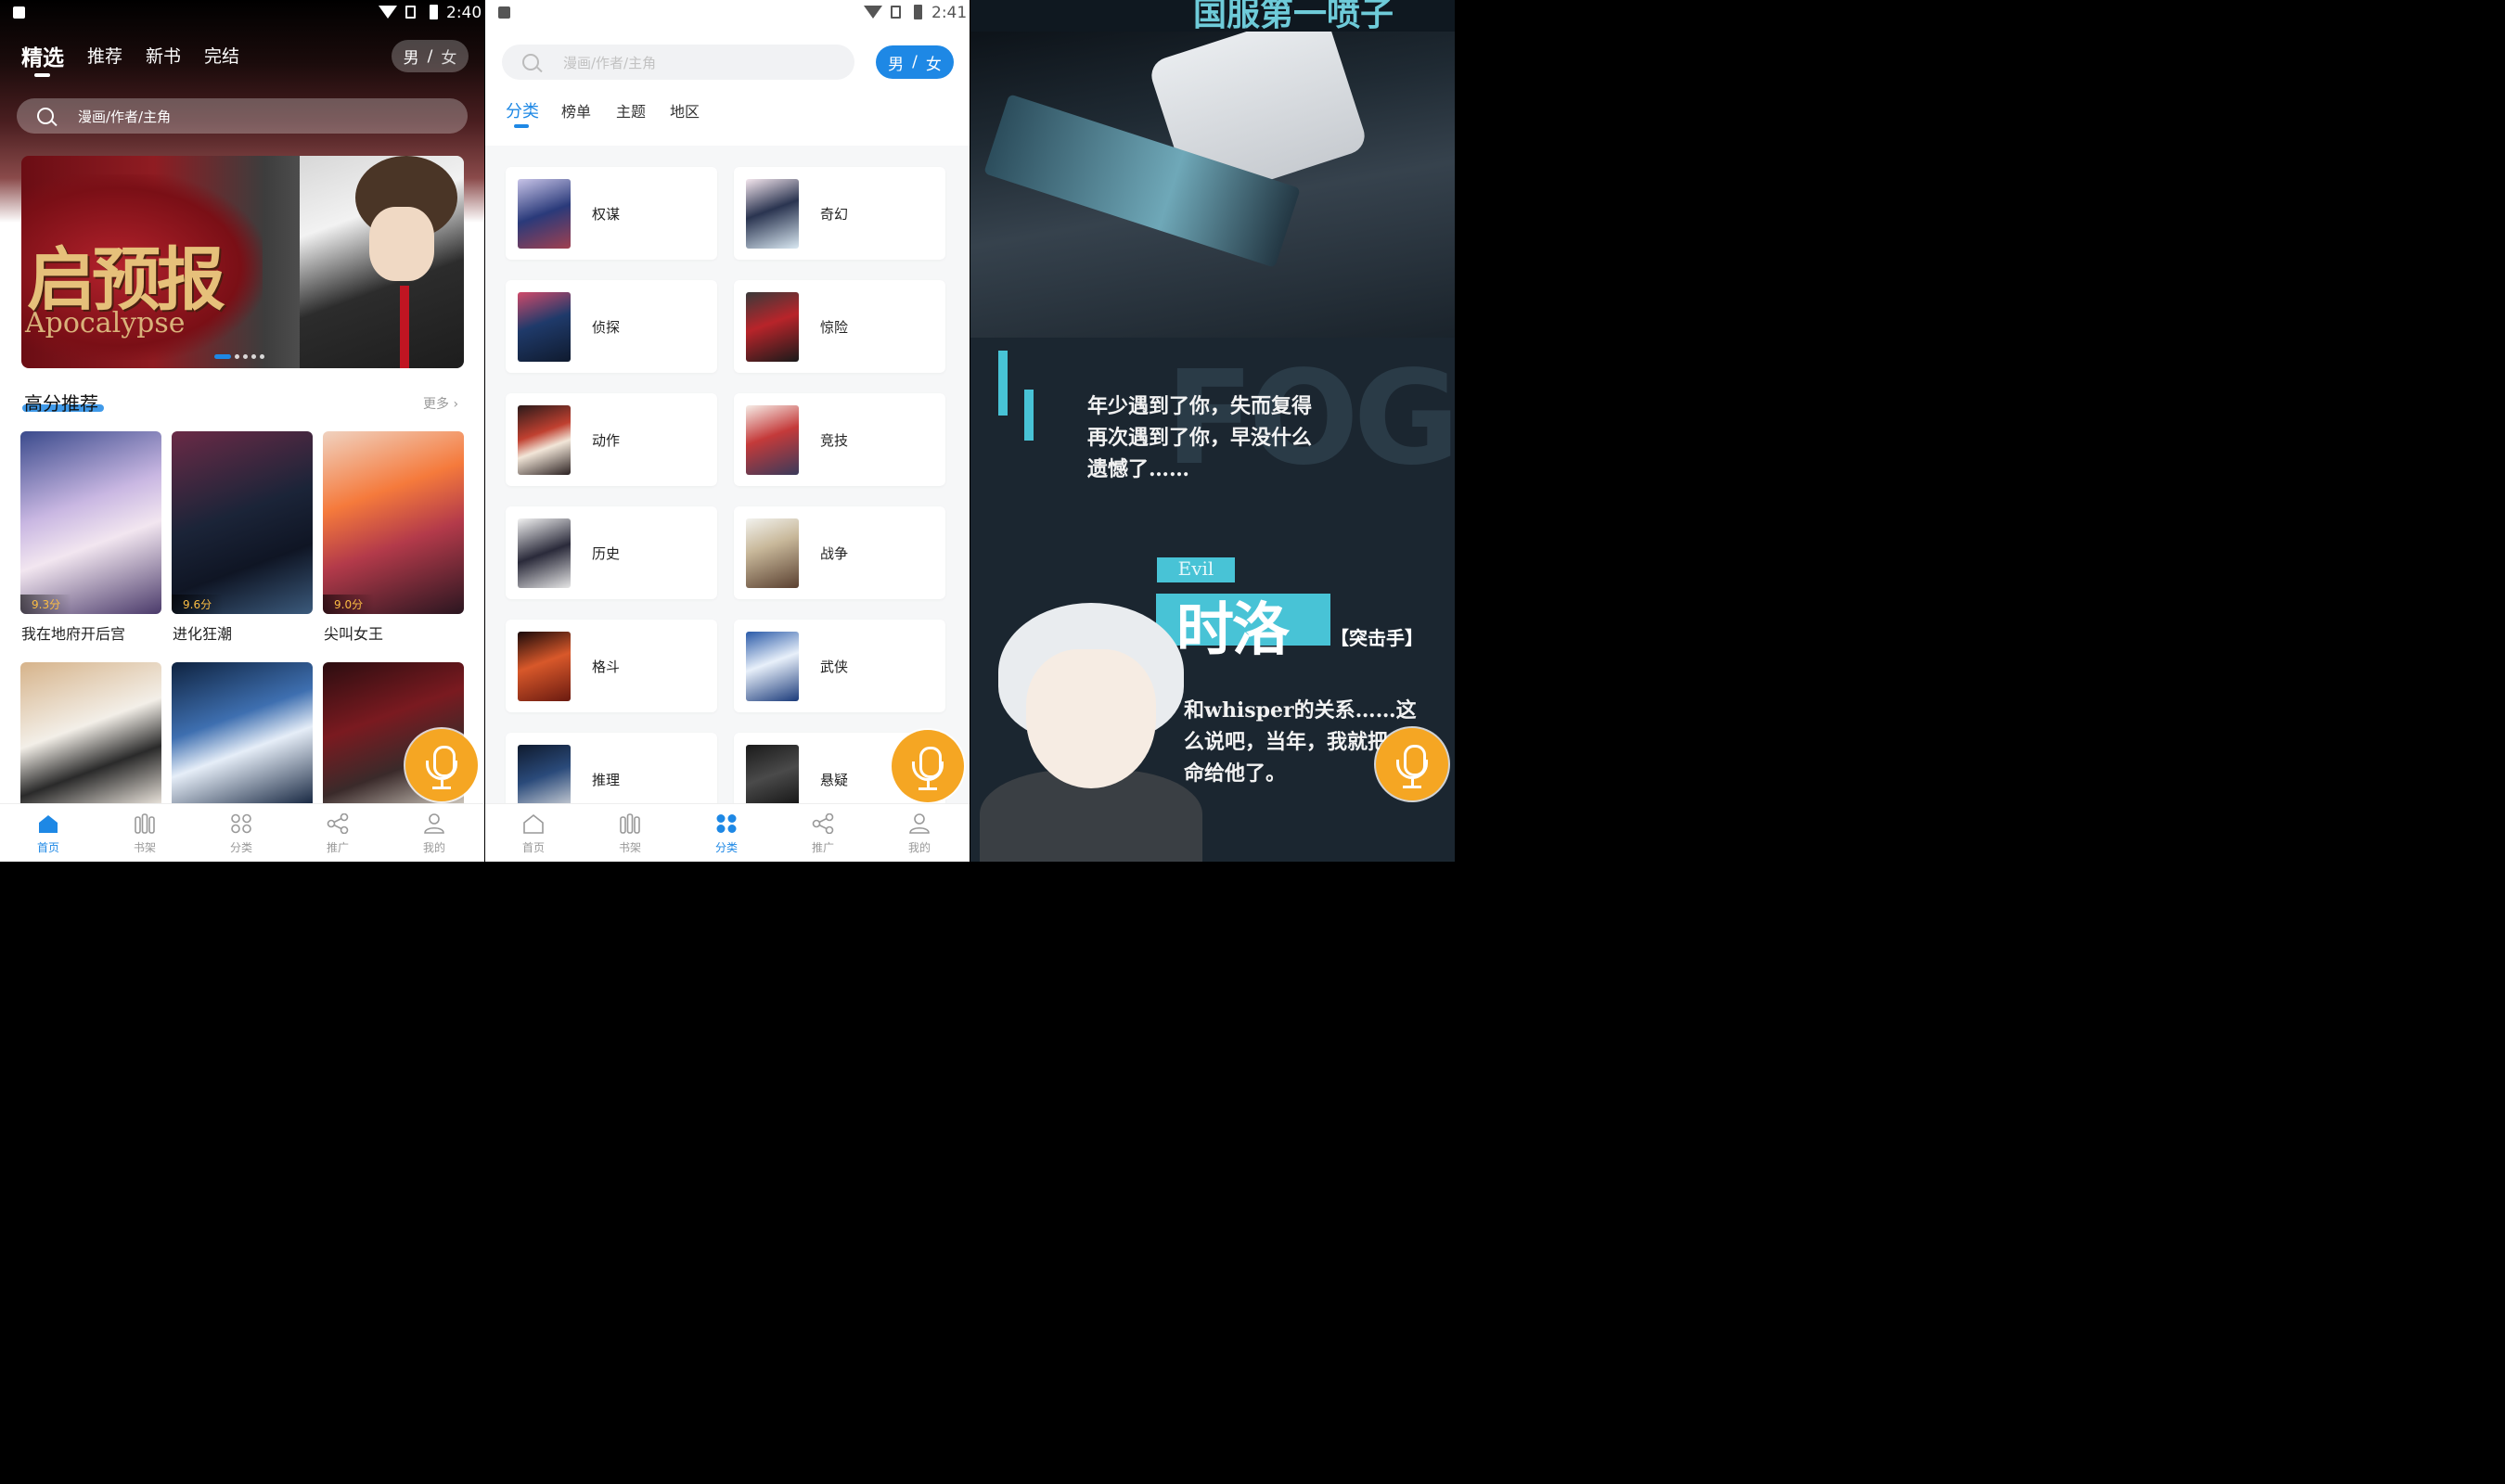  Describe the element at coordinates (1236, 773) in the screenshot. I see `description-line: 命给他了。` at that location.